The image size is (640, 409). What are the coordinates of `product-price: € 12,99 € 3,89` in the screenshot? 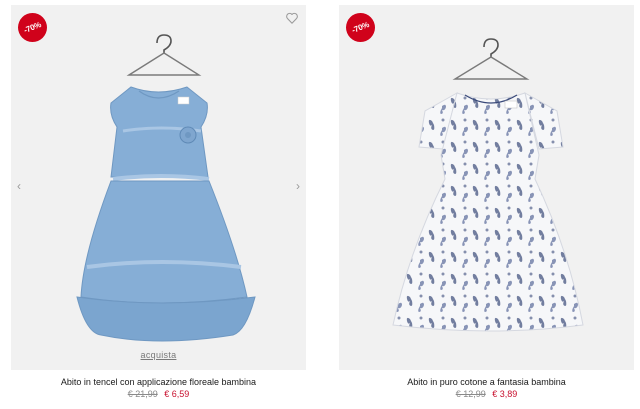 It's located at (486, 394).